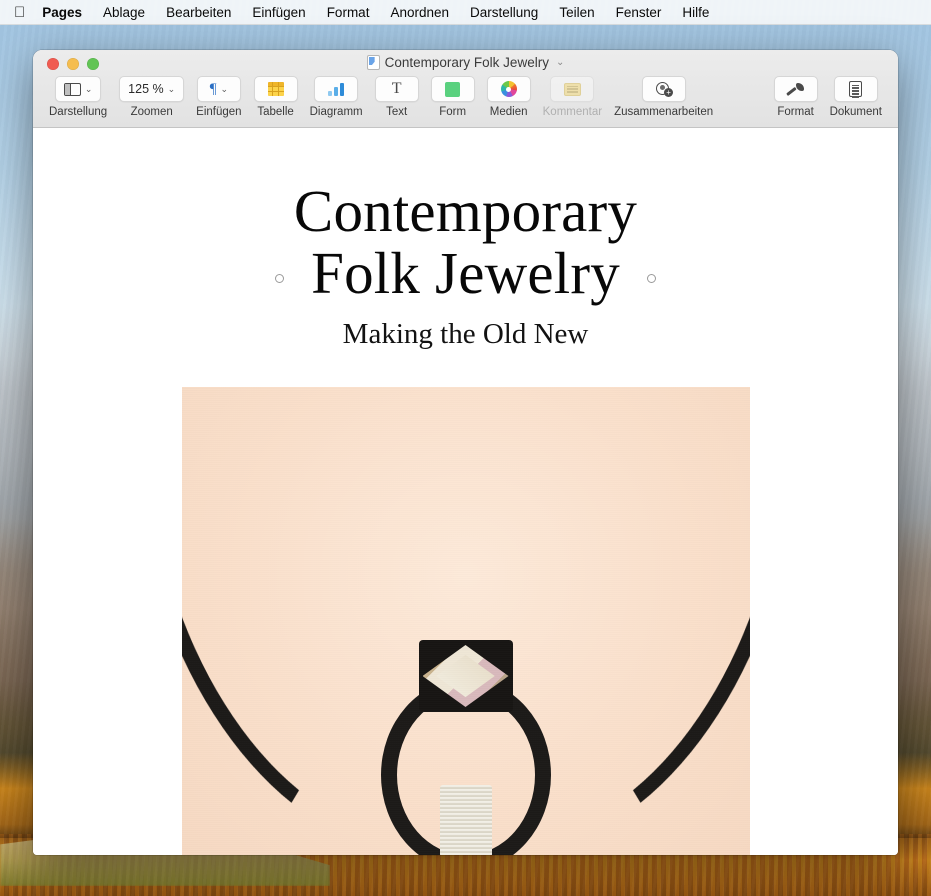 The width and height of the screenshot is (931, 896). I want to click on menu-item-hilfe: Hilfe, so click(695, 12).